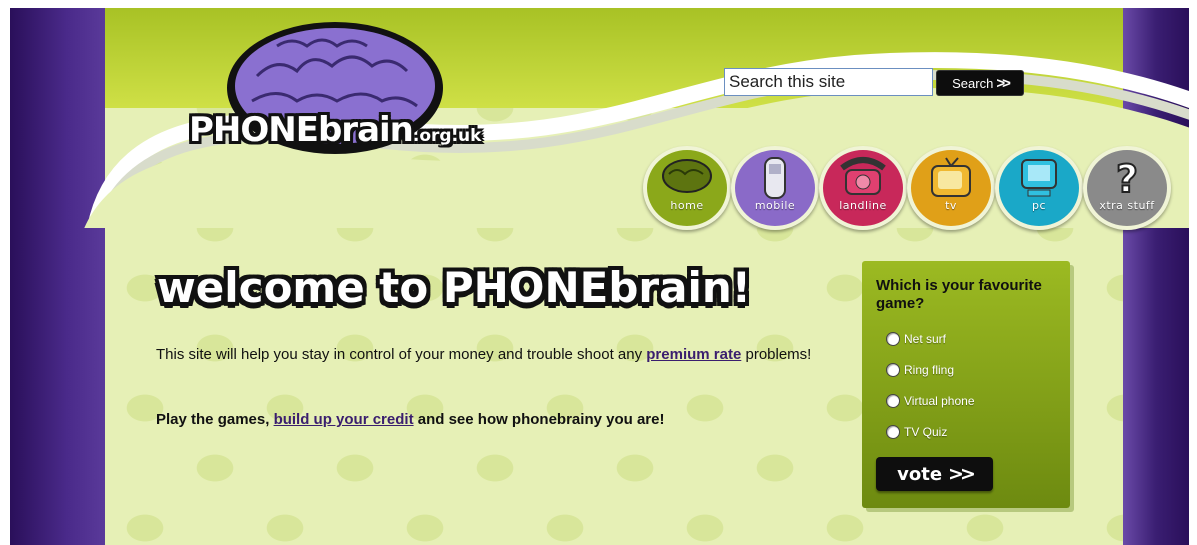 This screenshot has width=1197, height=545. I want to click on search-button: Search >>, so click(980, 83).